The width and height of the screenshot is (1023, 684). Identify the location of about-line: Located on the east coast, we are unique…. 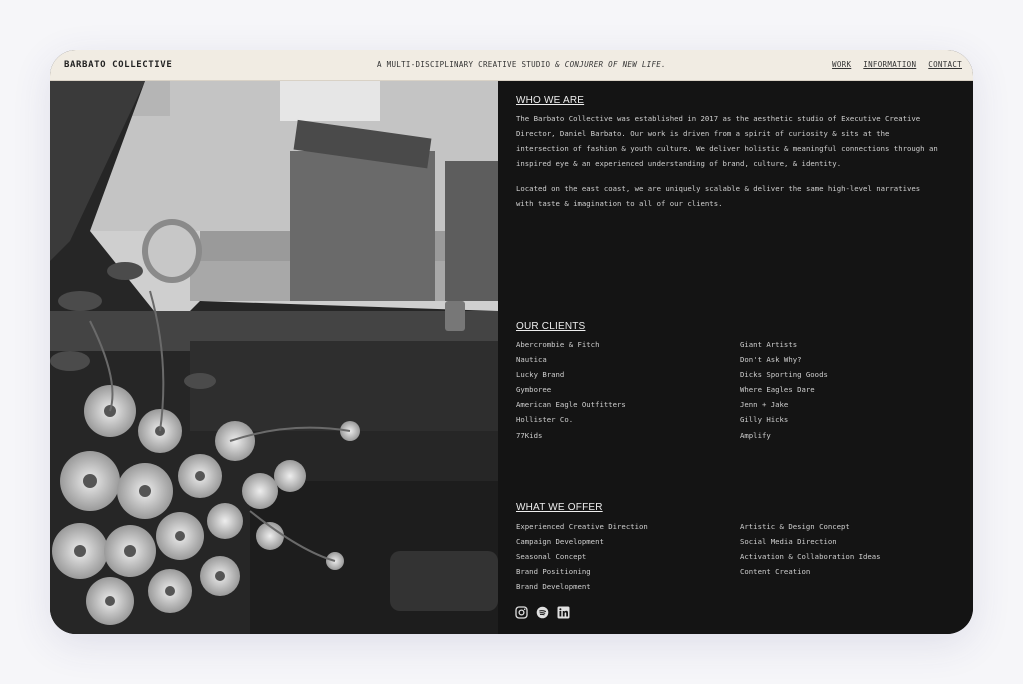
(718, 188).